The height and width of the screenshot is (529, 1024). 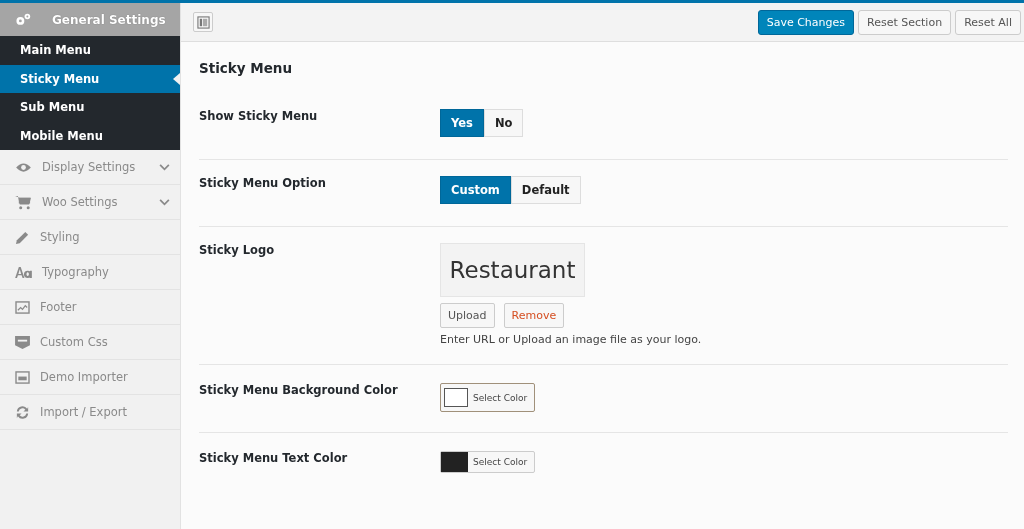 I want to click on field-label: Sticky Logo, so click(x=237, y=251).